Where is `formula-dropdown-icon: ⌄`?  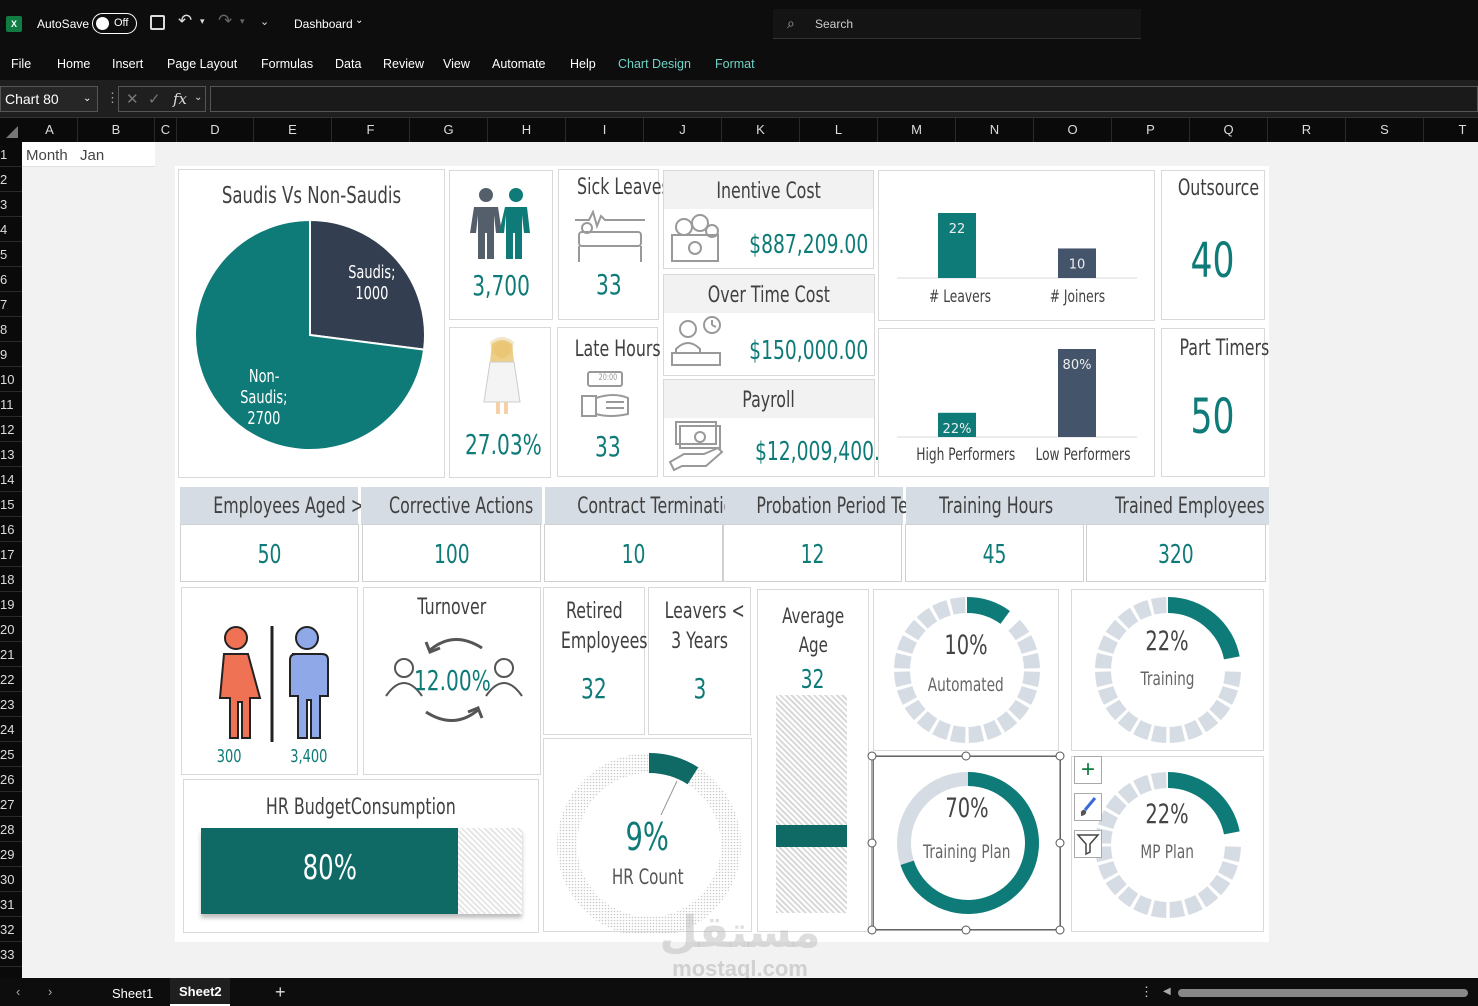
formula-dropdown-icon: ⌄ is located at coordinates (198, 97).